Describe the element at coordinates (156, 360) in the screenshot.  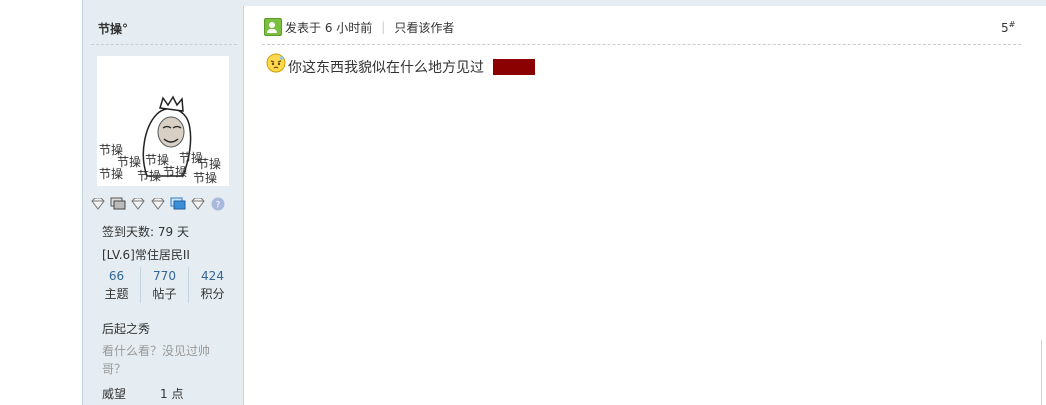
I see `user-signature: 看什么看？没见过帅哥？` at that location.